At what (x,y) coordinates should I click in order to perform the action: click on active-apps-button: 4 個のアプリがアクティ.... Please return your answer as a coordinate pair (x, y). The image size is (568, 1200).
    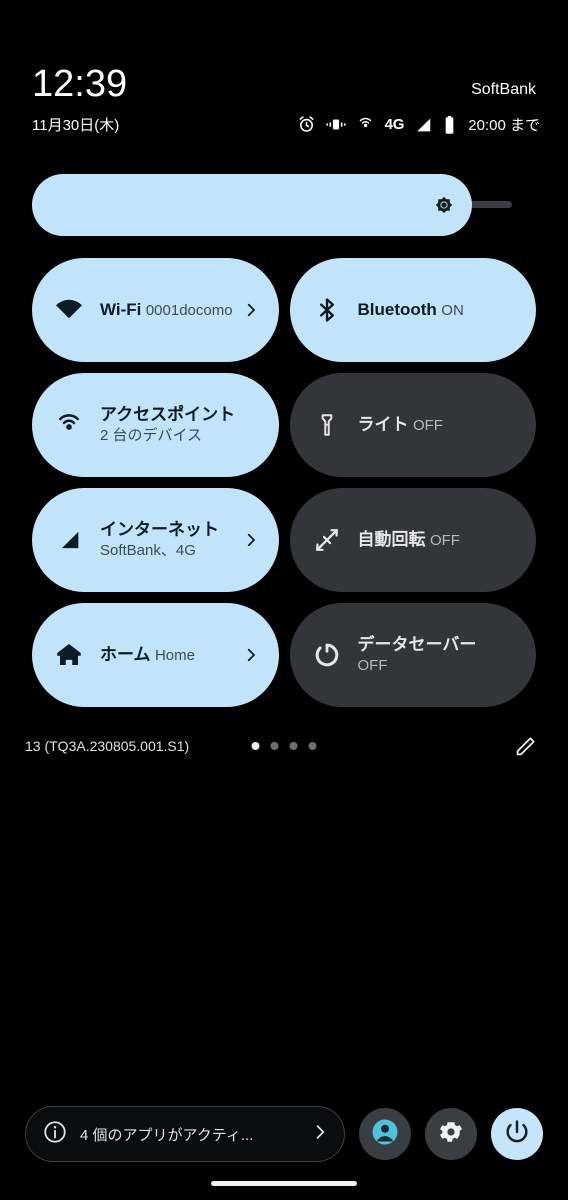
    Looking at the image, I should click on (185, 1134).